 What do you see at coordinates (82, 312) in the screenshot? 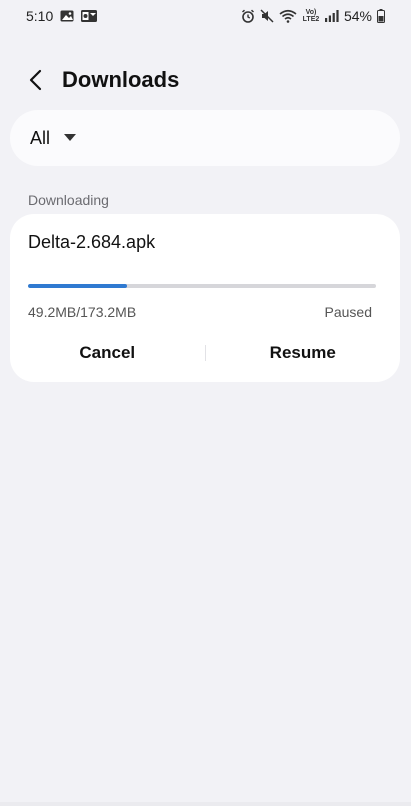
I see `download-size-text: 49.2MB/173.2MB` at bounding box center [82, 312].